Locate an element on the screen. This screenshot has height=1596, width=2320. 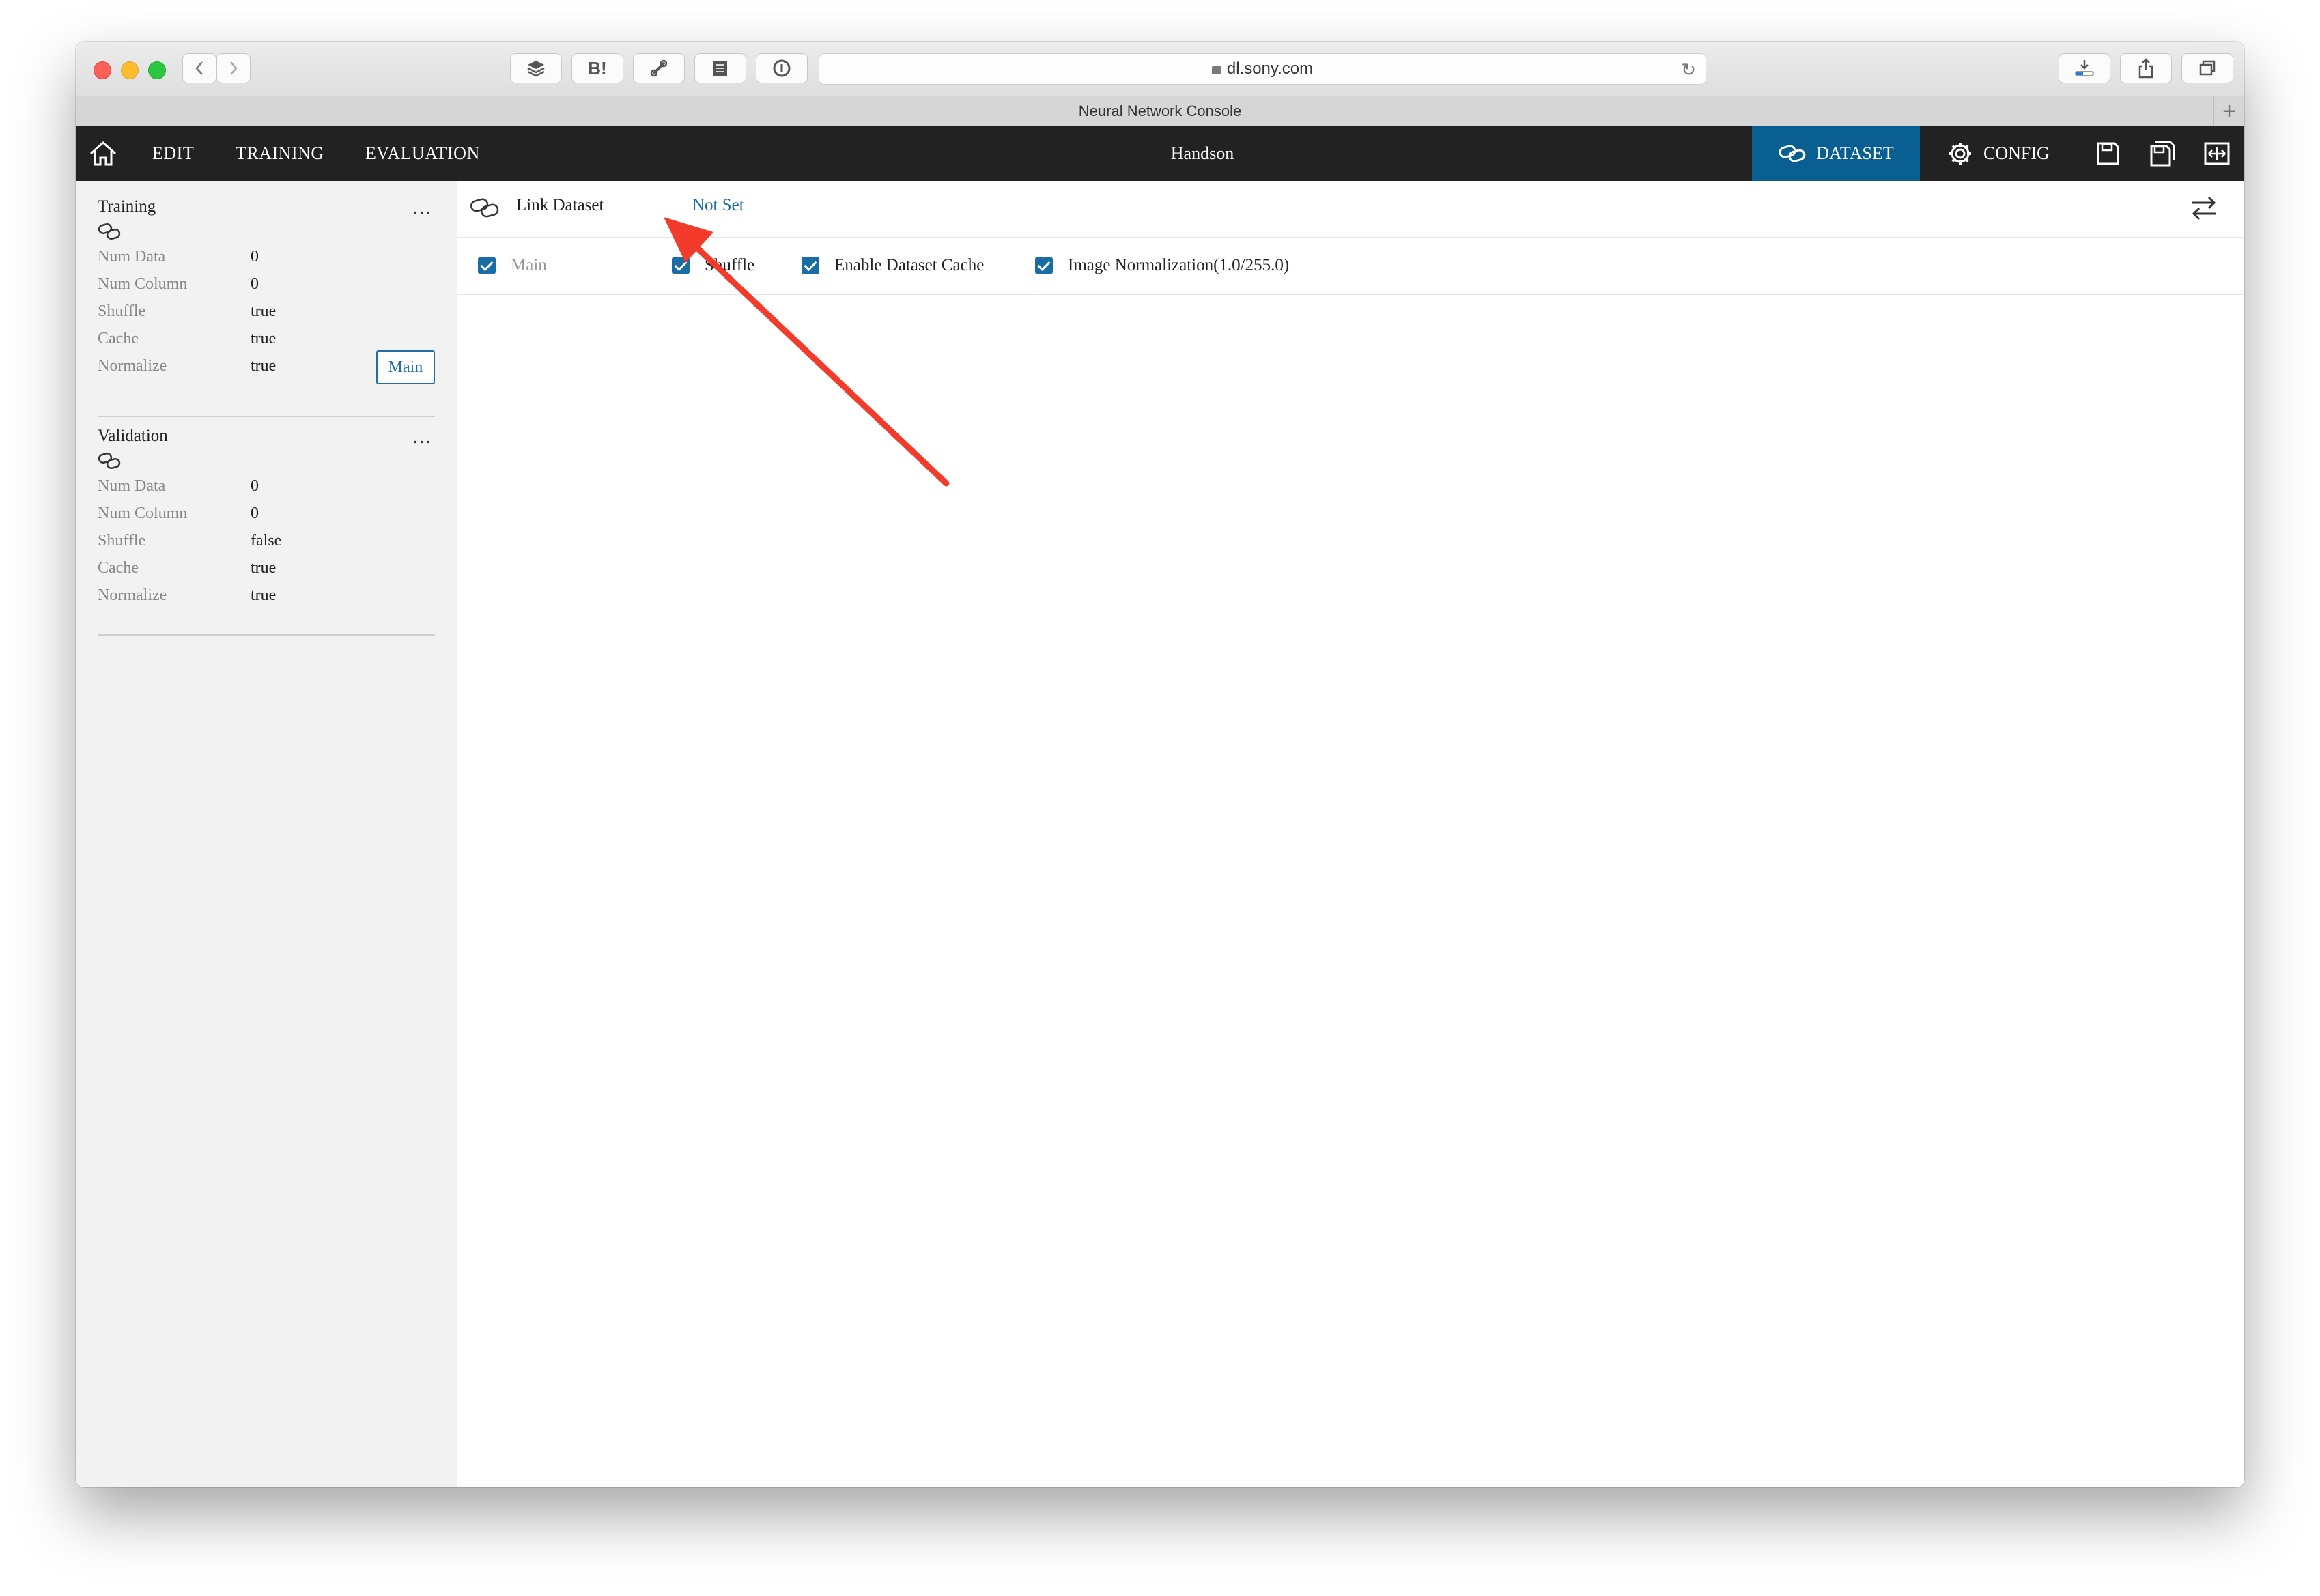
browser-toolbar: B! dl.sony.com ↻ is located at coordinates (1160, 69).